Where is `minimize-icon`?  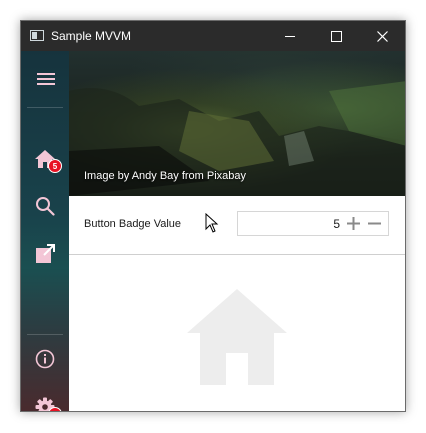
minimize-icon is located at coordinates (290, 36).